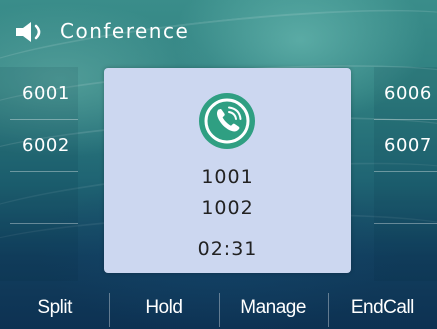 Image resolution: width=437 pixels, height=329 pixels. Describe the element at coordinates (227, 208) in the screenshot. I see `participant-number: 1002` at that location.